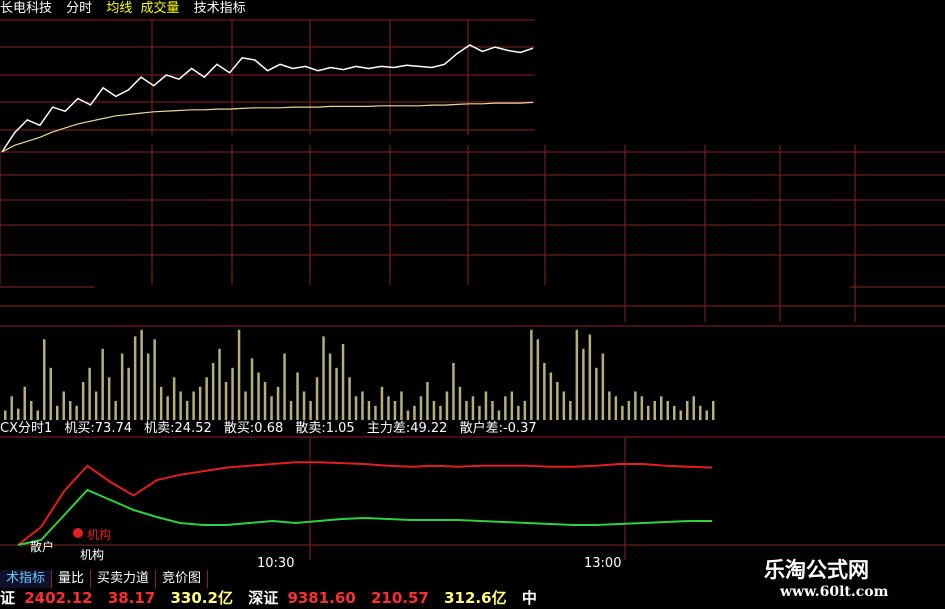 Image resolution: width=945 pixels, height=609 pixels. Describe the element at coordinates (26, 428) in the screenshot. I see `indicator-name: CX分时1` at that location.